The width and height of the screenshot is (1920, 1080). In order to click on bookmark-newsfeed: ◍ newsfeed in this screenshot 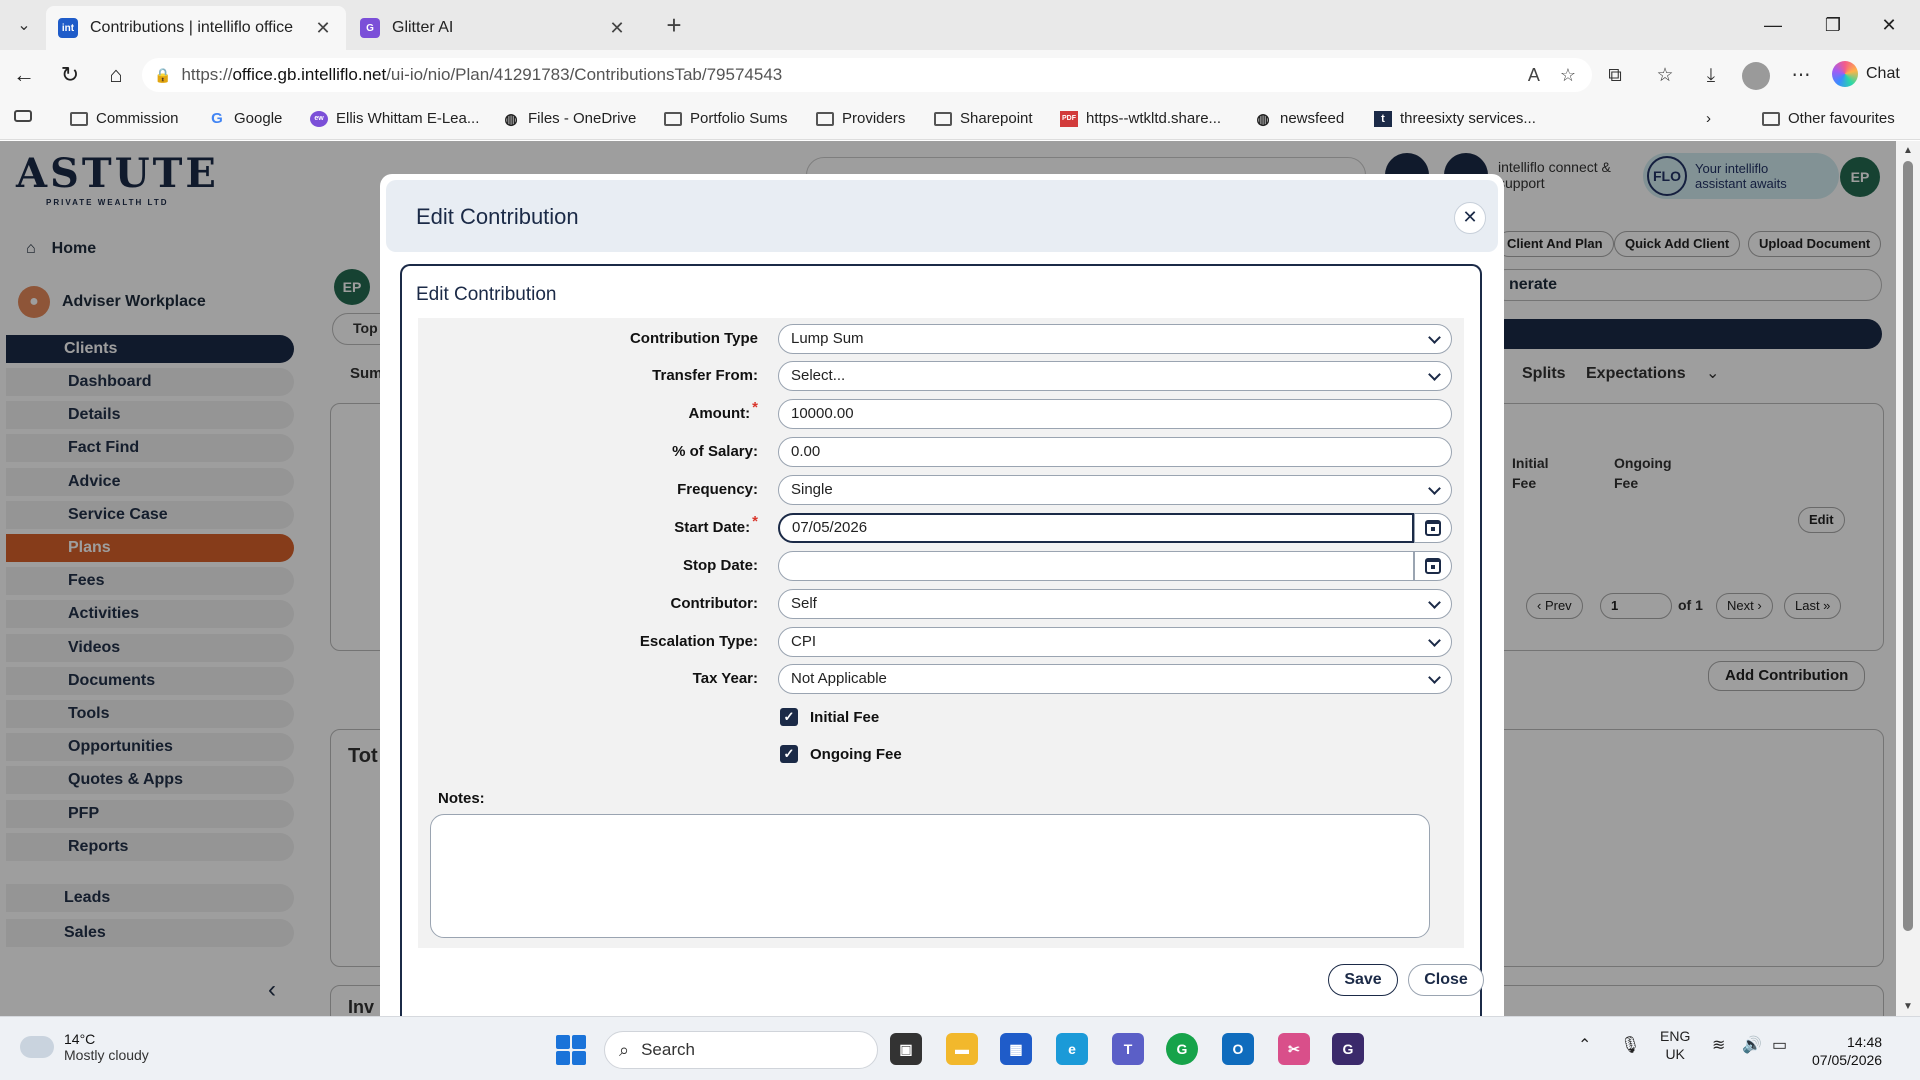, I will do `click(1299, 119)`.